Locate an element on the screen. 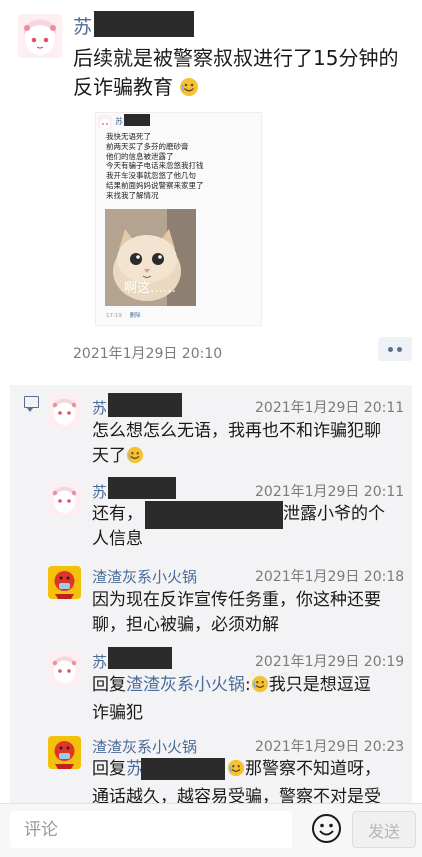  comment-composer: 发送 is located at coordinates (211, 830).